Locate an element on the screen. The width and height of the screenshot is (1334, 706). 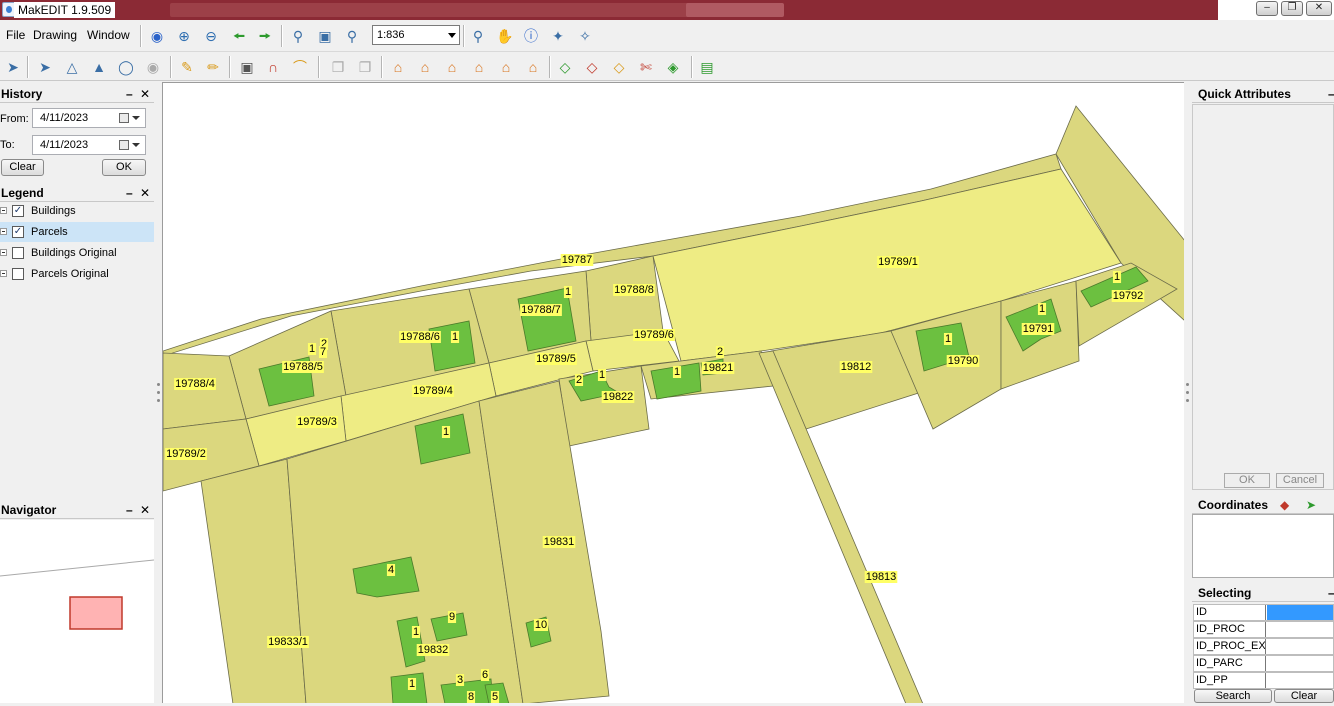
identify-icon: ✦ is located at coordinates (558, 36).